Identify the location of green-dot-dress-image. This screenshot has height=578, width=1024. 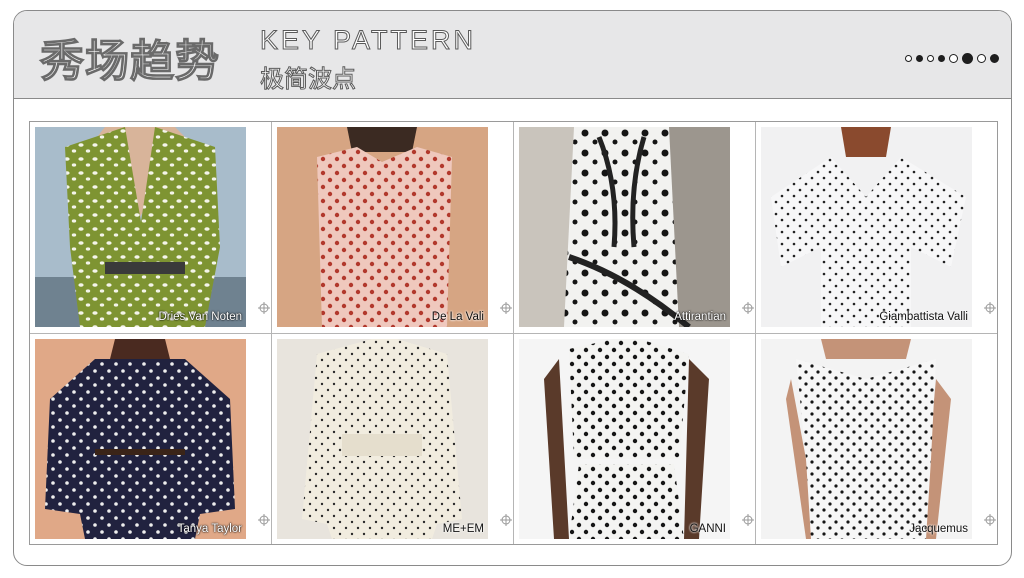
(140, 227).